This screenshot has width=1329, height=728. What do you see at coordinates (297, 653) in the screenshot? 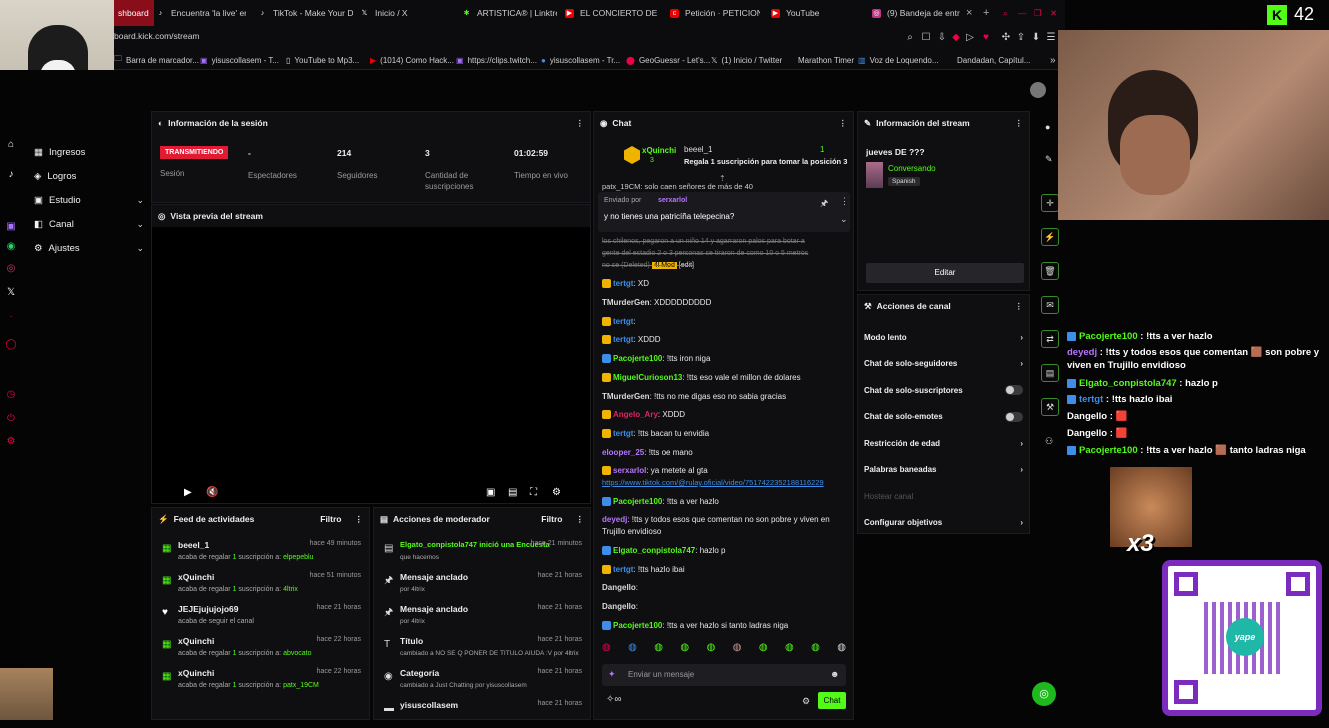
I see `activity-target: abvocato` at bounding box center [297, 653].